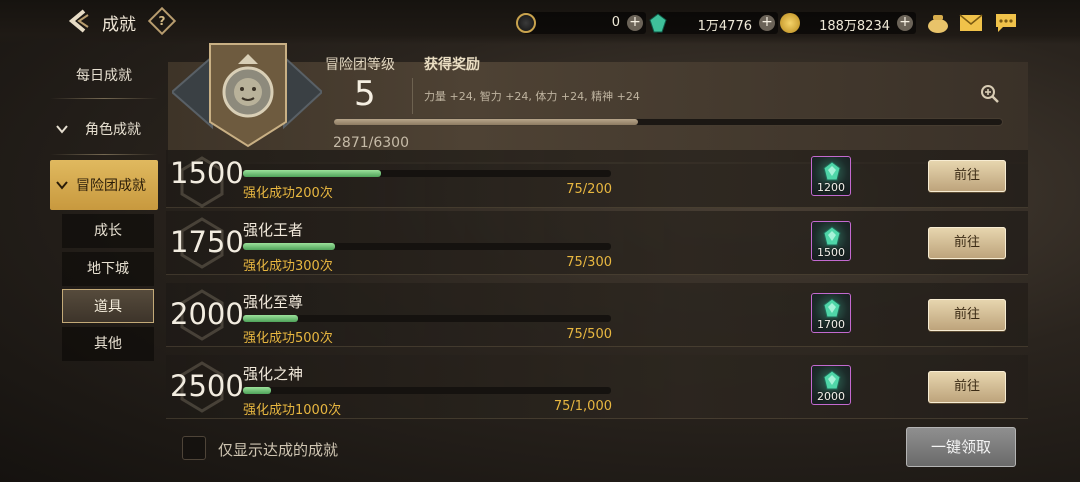 Image resolution: width=1080 pixels, height=482 pixels. I want to click on header-divider, so click(412, 96).